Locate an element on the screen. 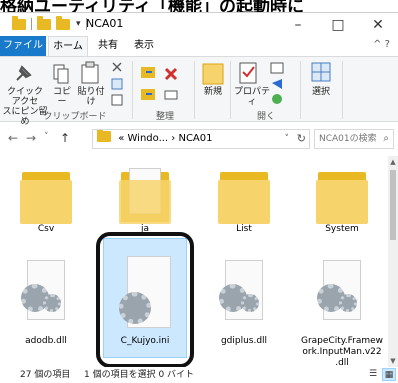 The height and width of the screenshot is (383, 398). details-view-icon: ☰ is located at coordinates (373, 374).